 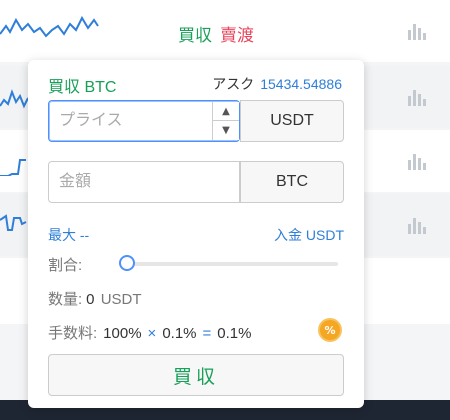 What do you see at coordinates (292, 121) in the screenshot?
I see `price-unit: USDT` at bounding box center [292, 121].